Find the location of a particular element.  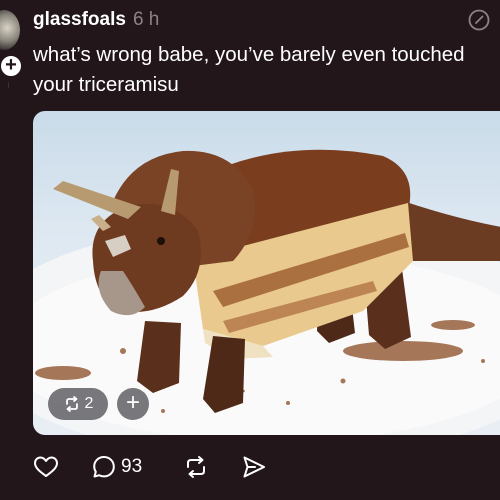

heart-icon is located at coordinates (46, 466).